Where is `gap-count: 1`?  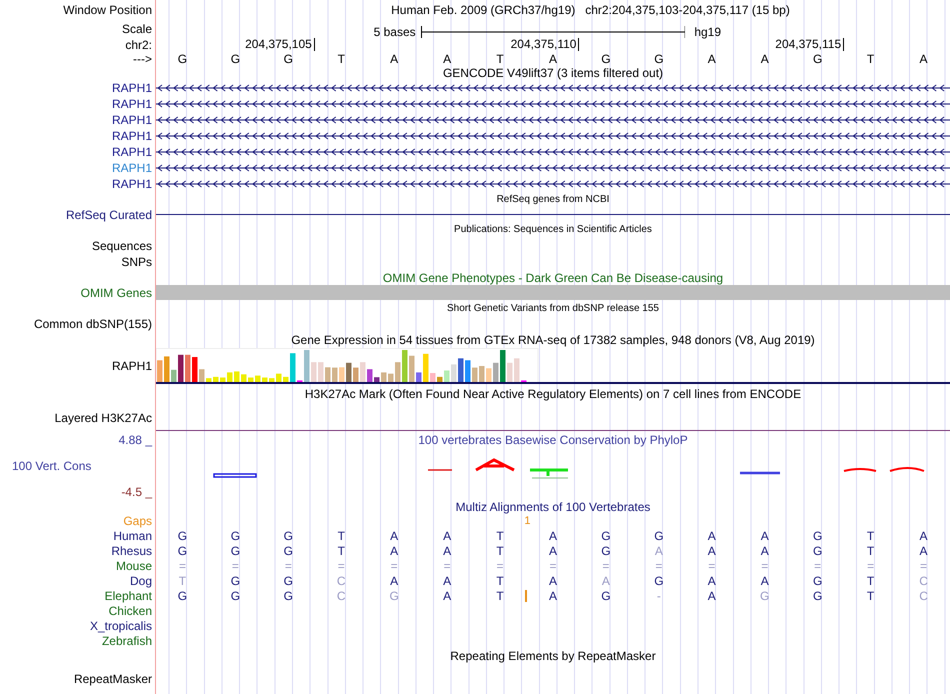
gap-count: 1 is located at coordinates (527, 521).